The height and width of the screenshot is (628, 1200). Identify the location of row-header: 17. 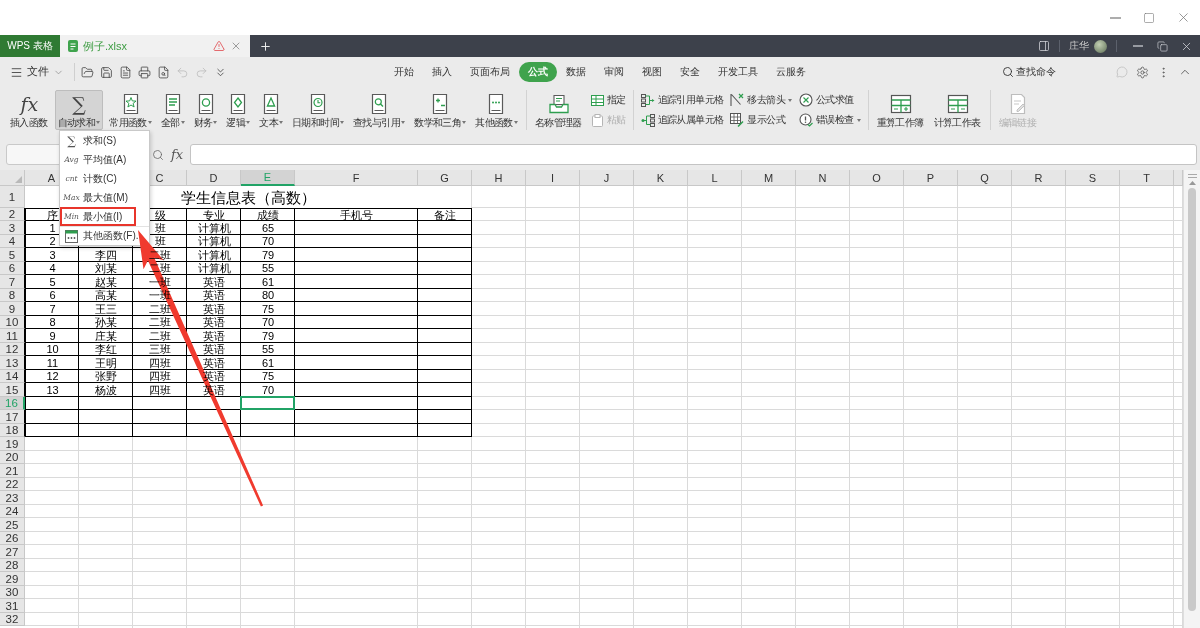
(12, 417).